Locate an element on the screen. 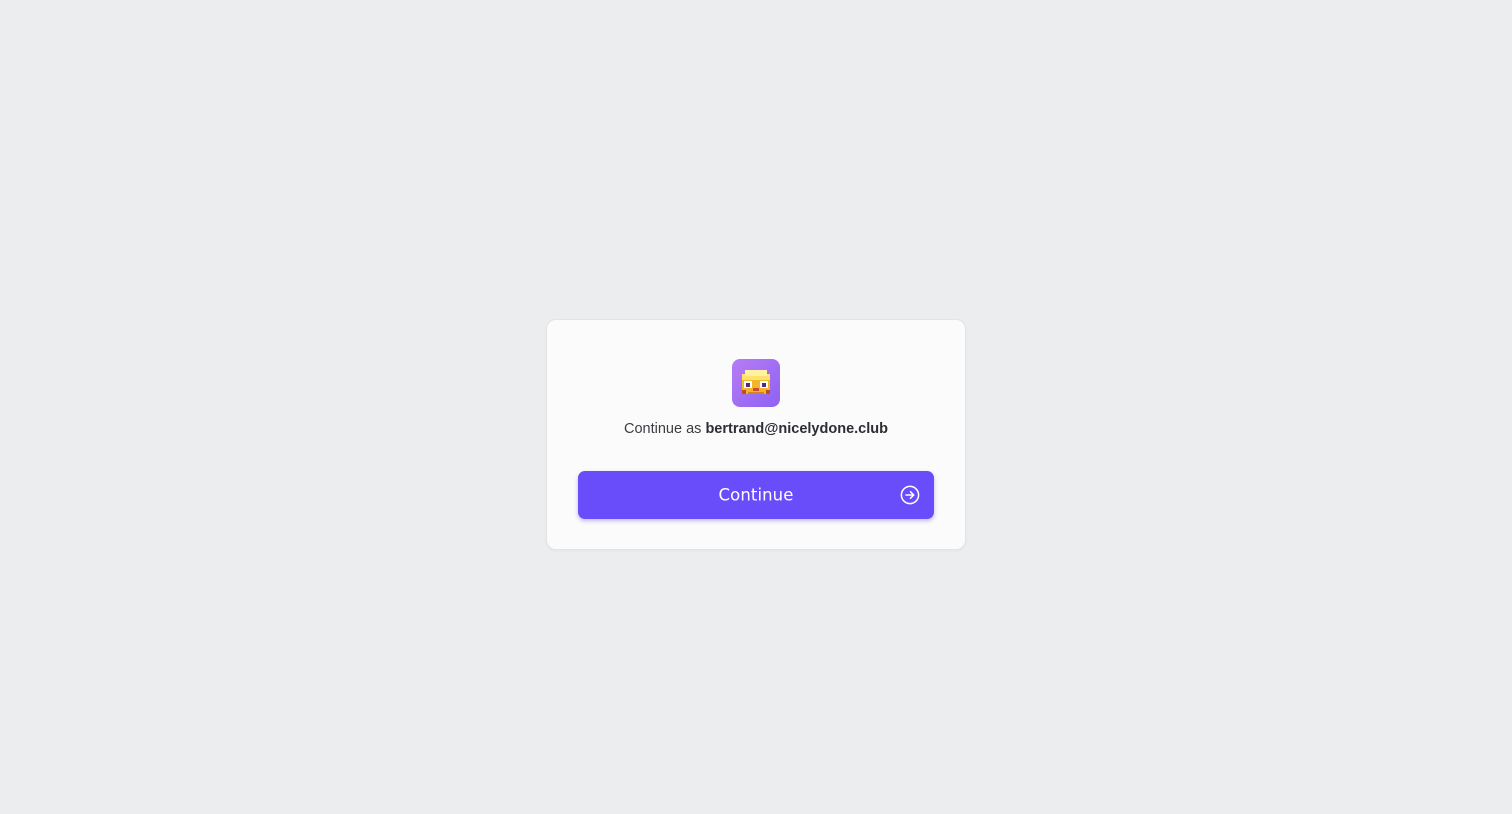  account-email: bertrand@nicelydone.club is located at coordinates (796, 429).